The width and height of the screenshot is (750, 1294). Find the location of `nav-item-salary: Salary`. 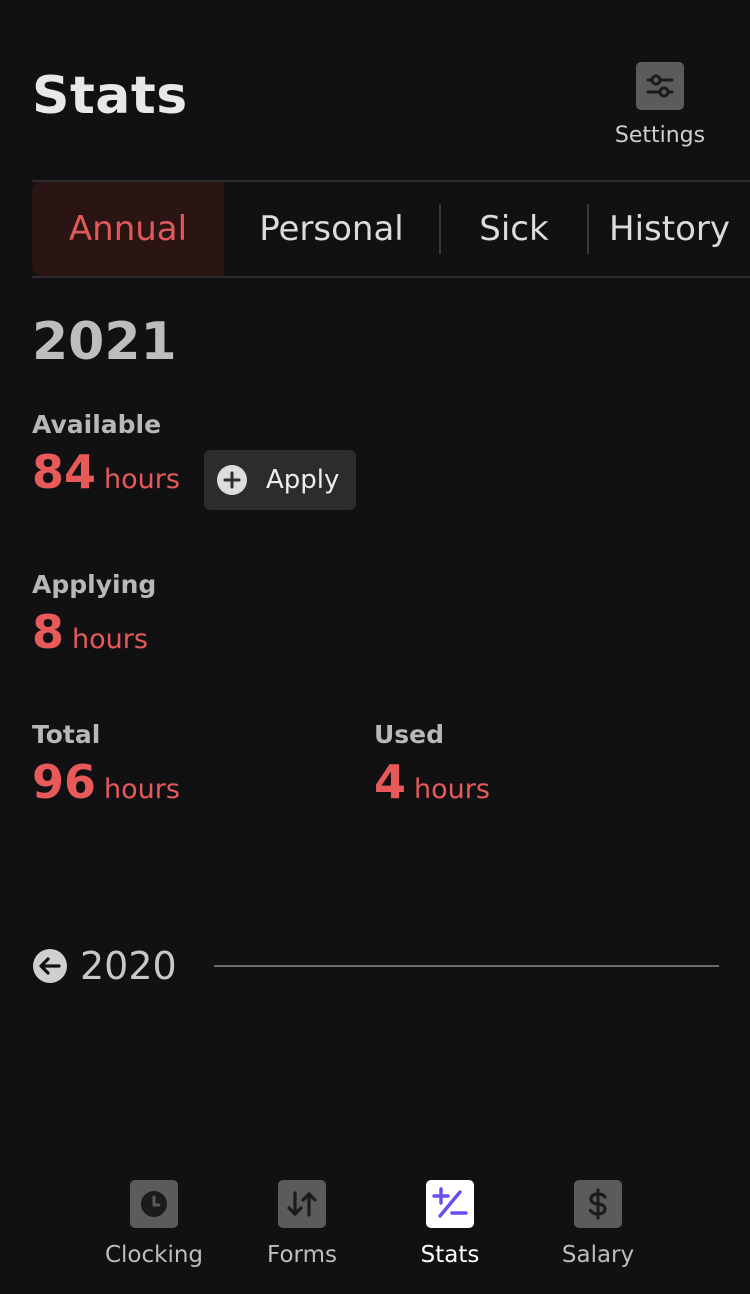

nav-item-salary: Salary is located at coordinates (598, 1224).